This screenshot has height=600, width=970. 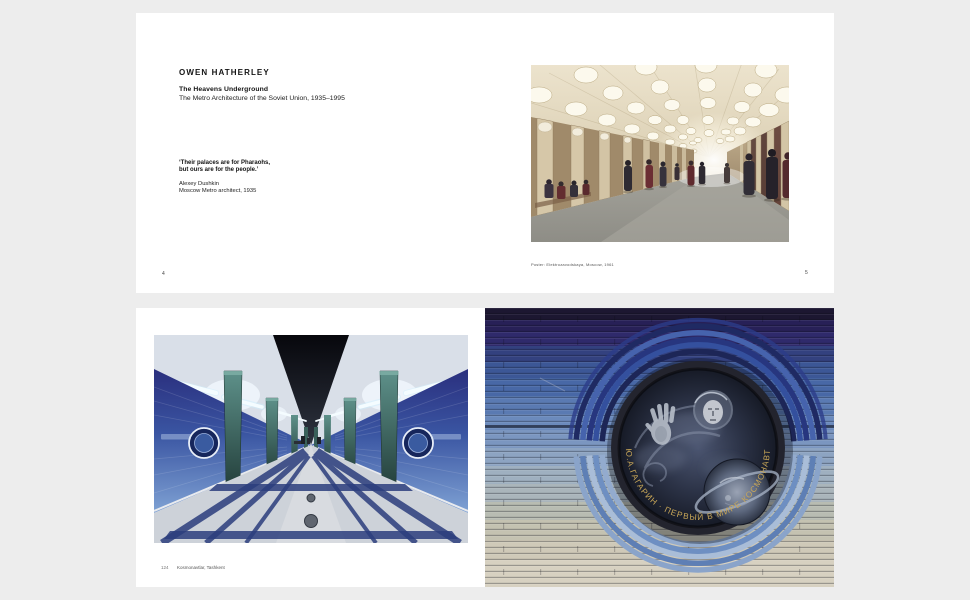 What do you see at coordinates (163, 274) in the screenshot?
I see `page-number-left: 4` at bounding box center [163, 274].